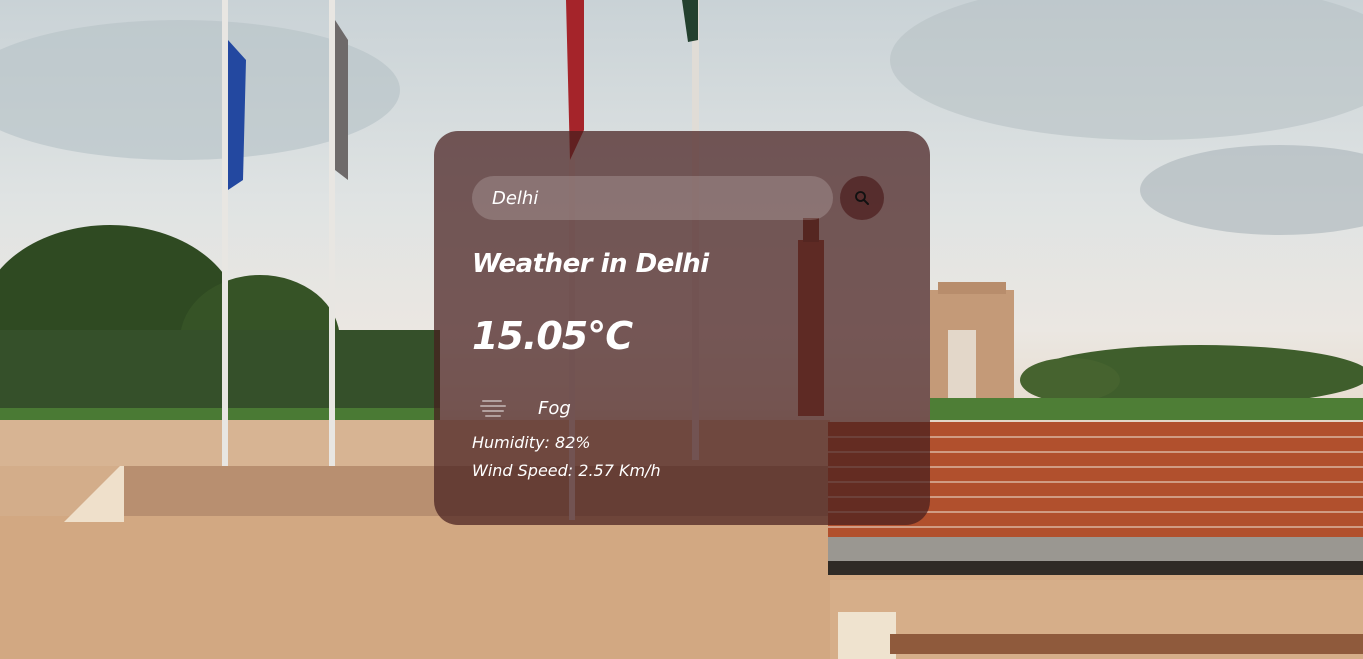 This screenshot has height=659, width=1363. What do you see at coordinates (566, 470) in the screenshot?
I see `wind-speed: Wind Speed: 2.57 Km/h` at bounding box center [566, 470].